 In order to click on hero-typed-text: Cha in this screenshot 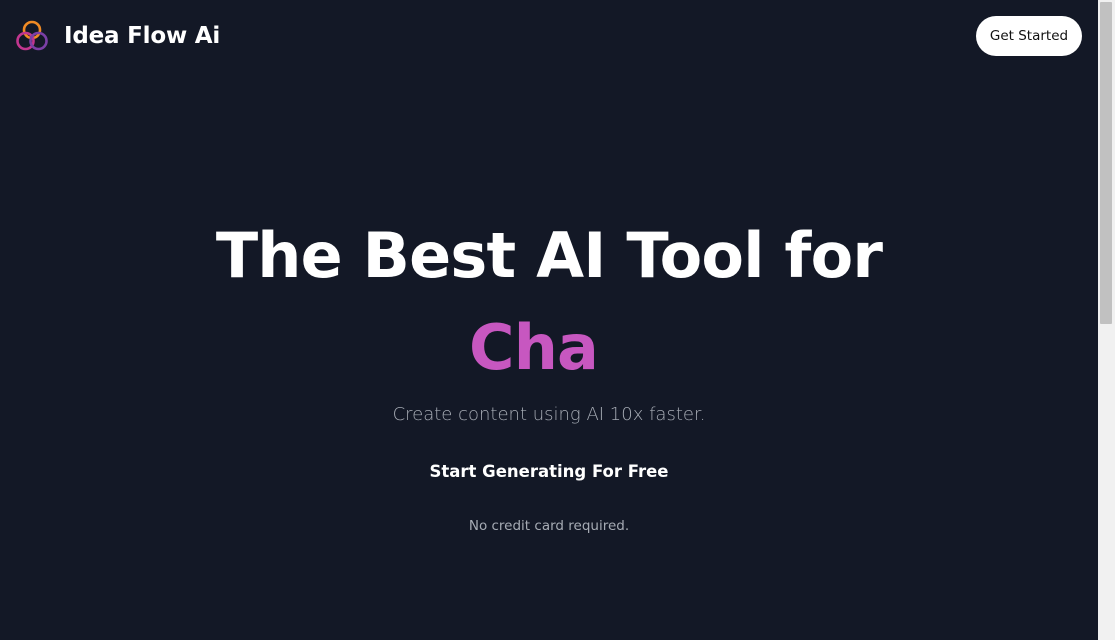, I will do `click(534, 347)`.